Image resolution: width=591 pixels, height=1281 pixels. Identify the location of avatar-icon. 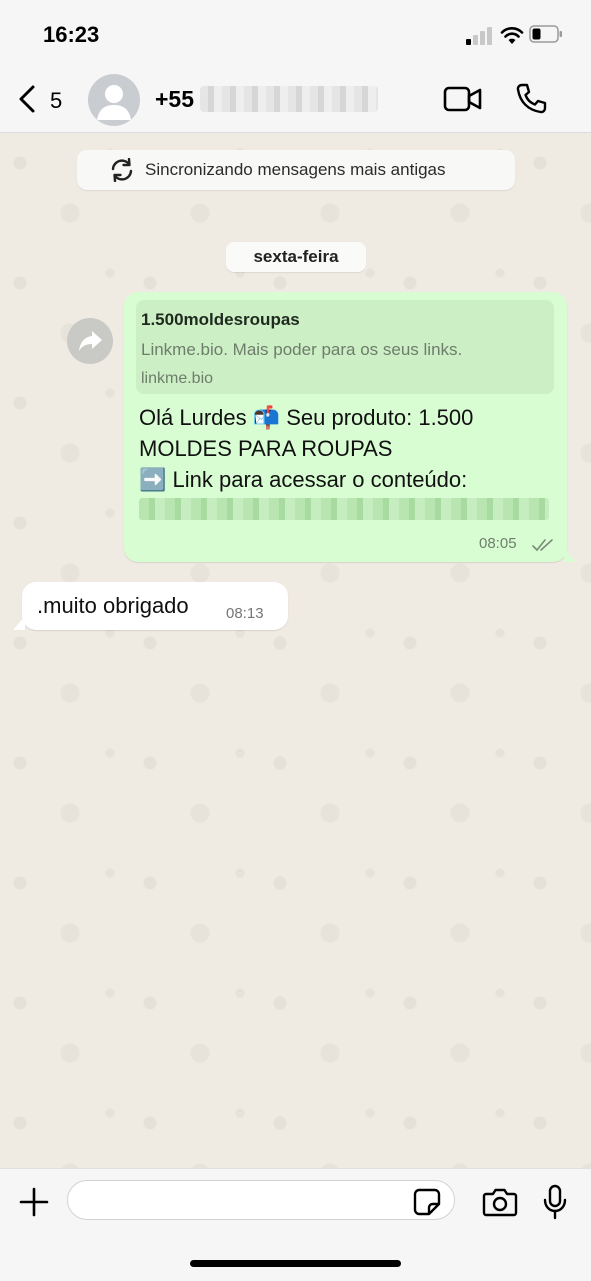
(114, 102).